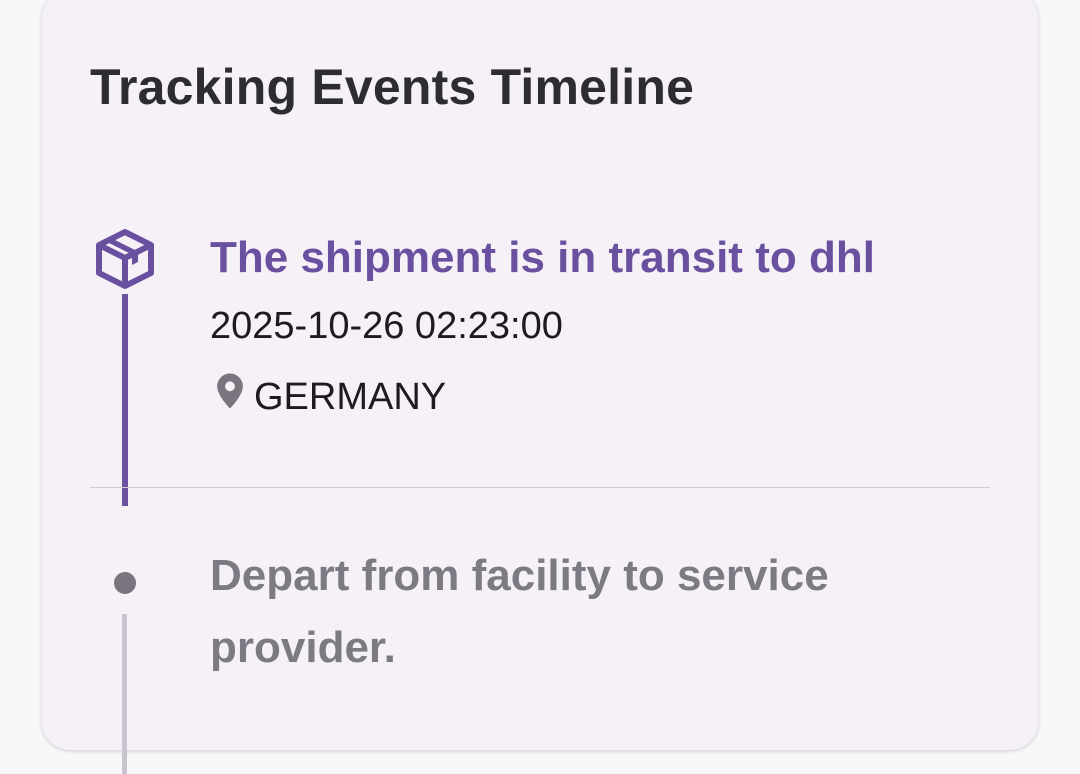 The width and height of the screenshot is (1080, 774). What do you see at coordinates (125, 400) in the screenshot?
I see `timeline-line-active` at bounding box center [125, 400].